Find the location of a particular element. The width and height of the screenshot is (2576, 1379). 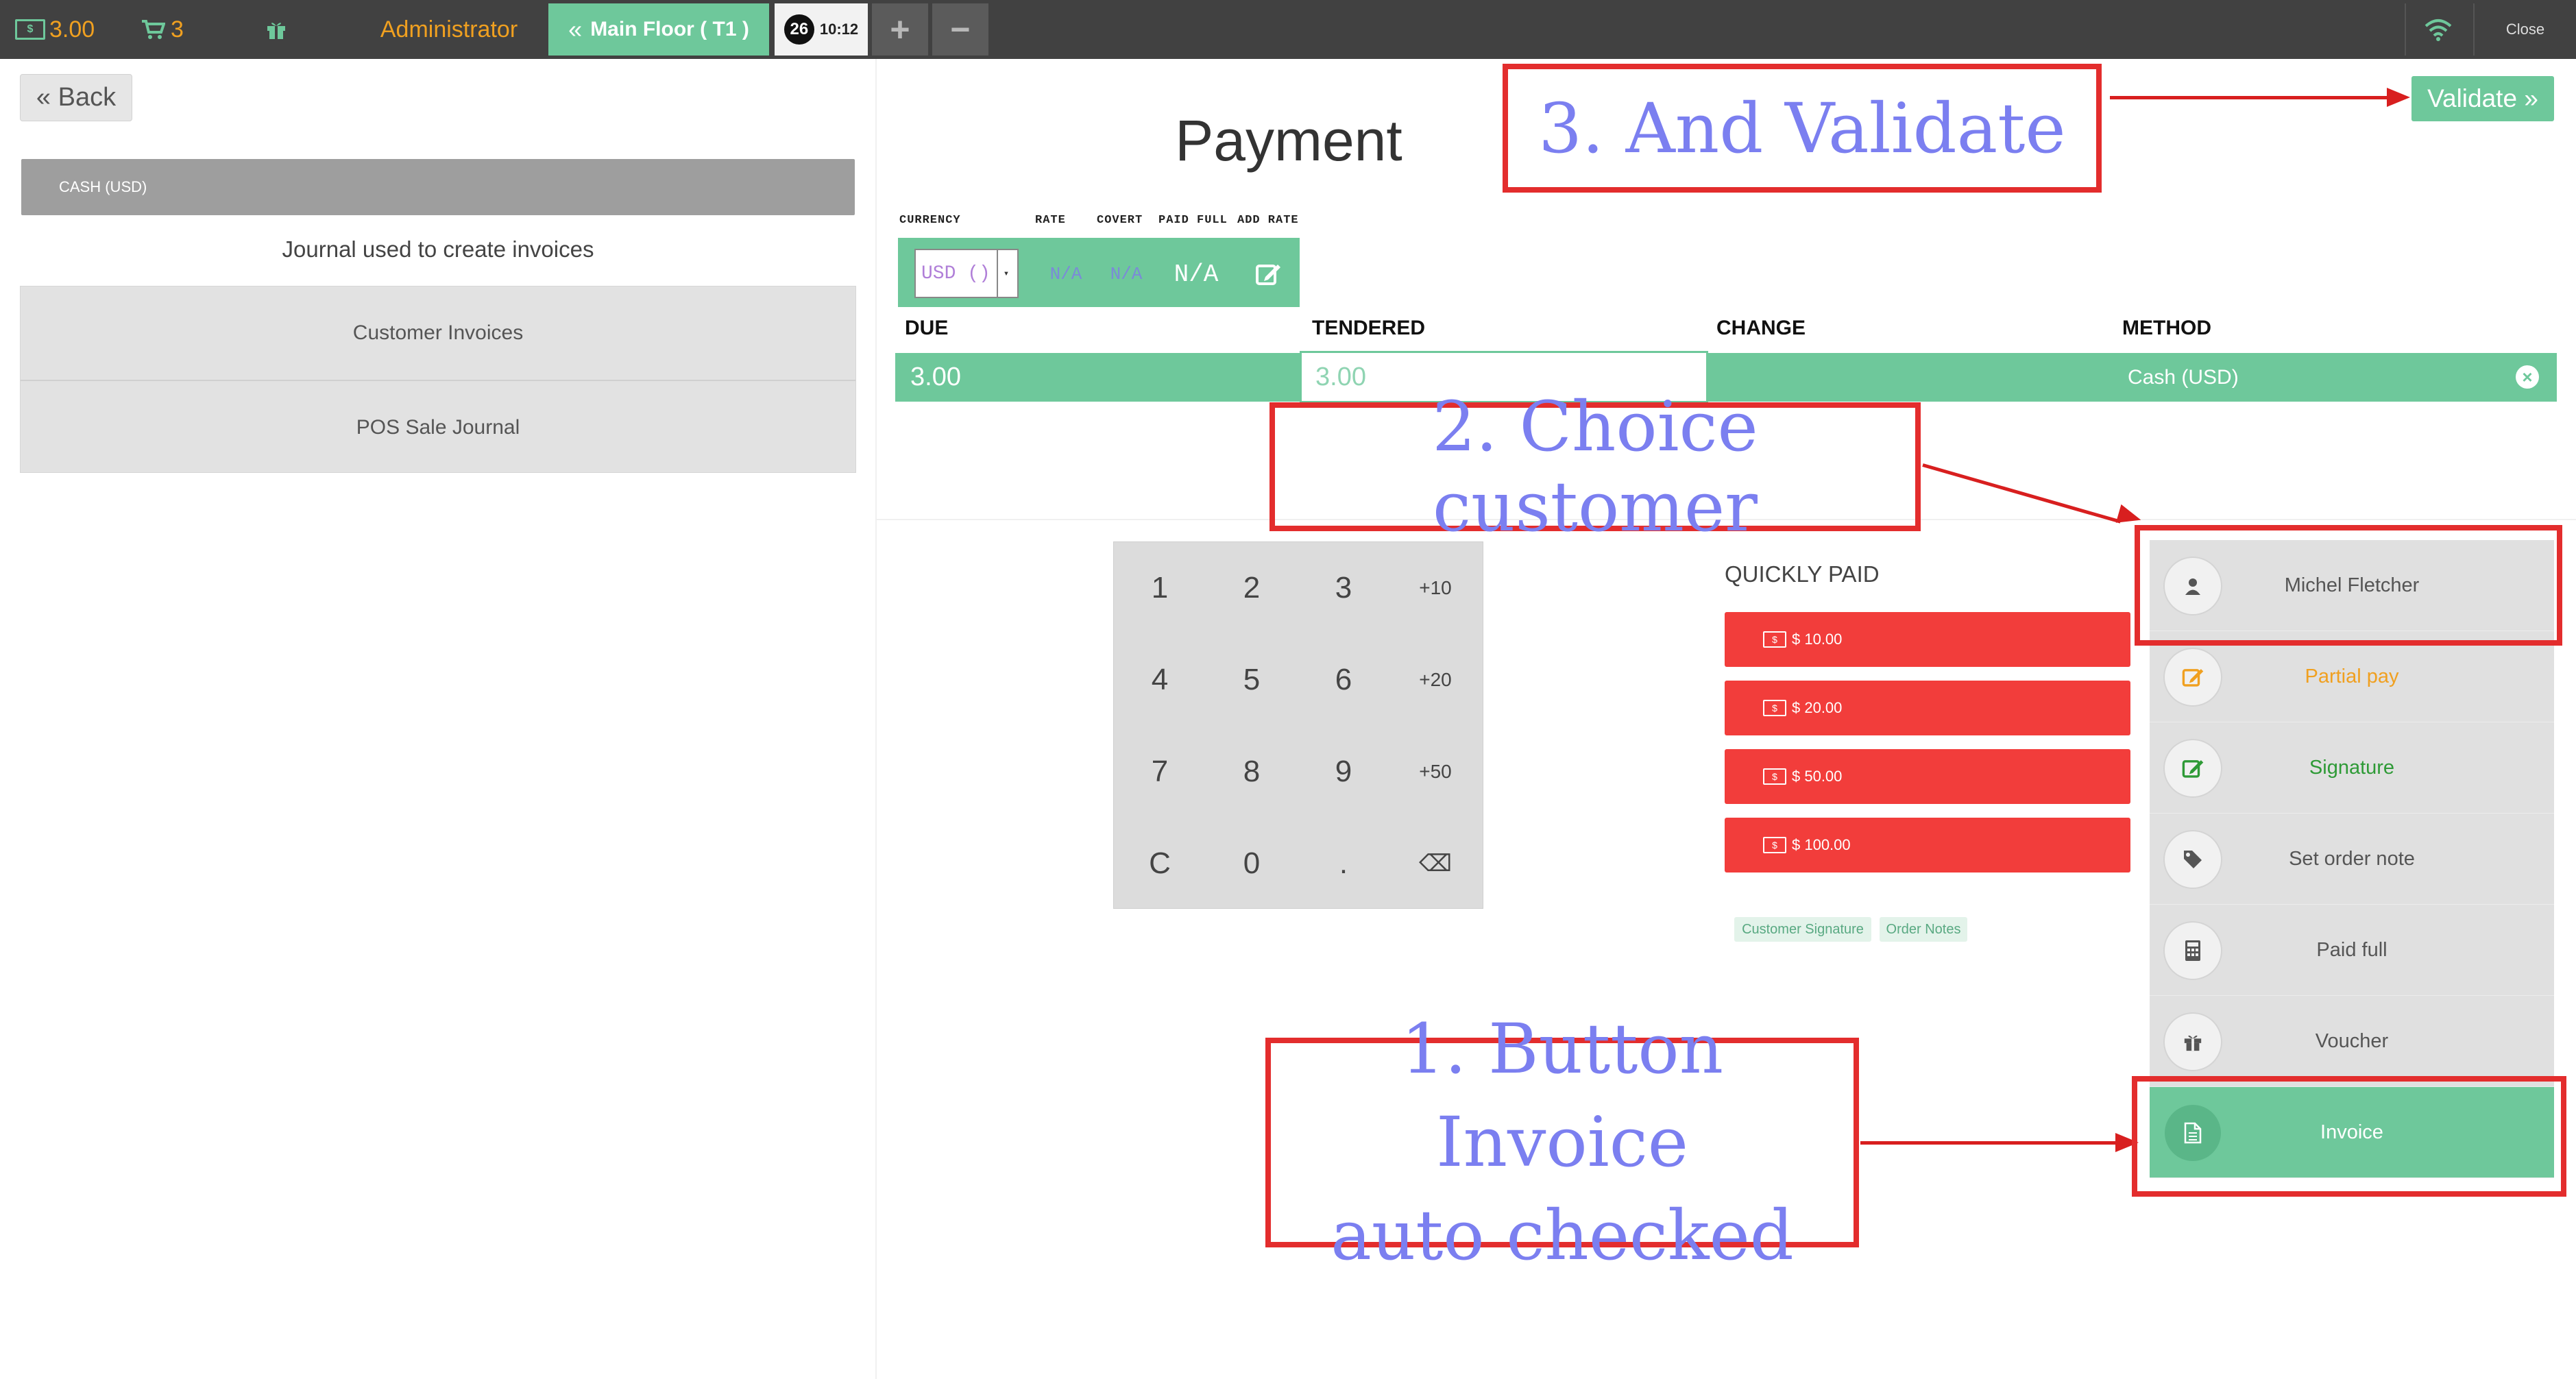

numpad-key-7: 7 is located at coordinates (1160, 772).